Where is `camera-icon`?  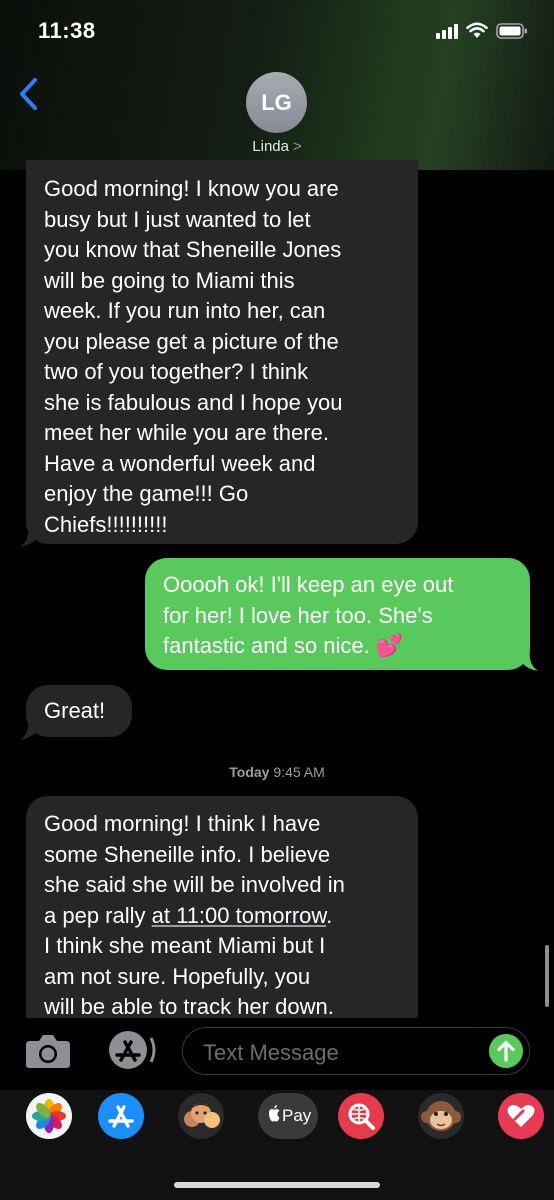 camera-icon is located at coordinates (48, 1050).